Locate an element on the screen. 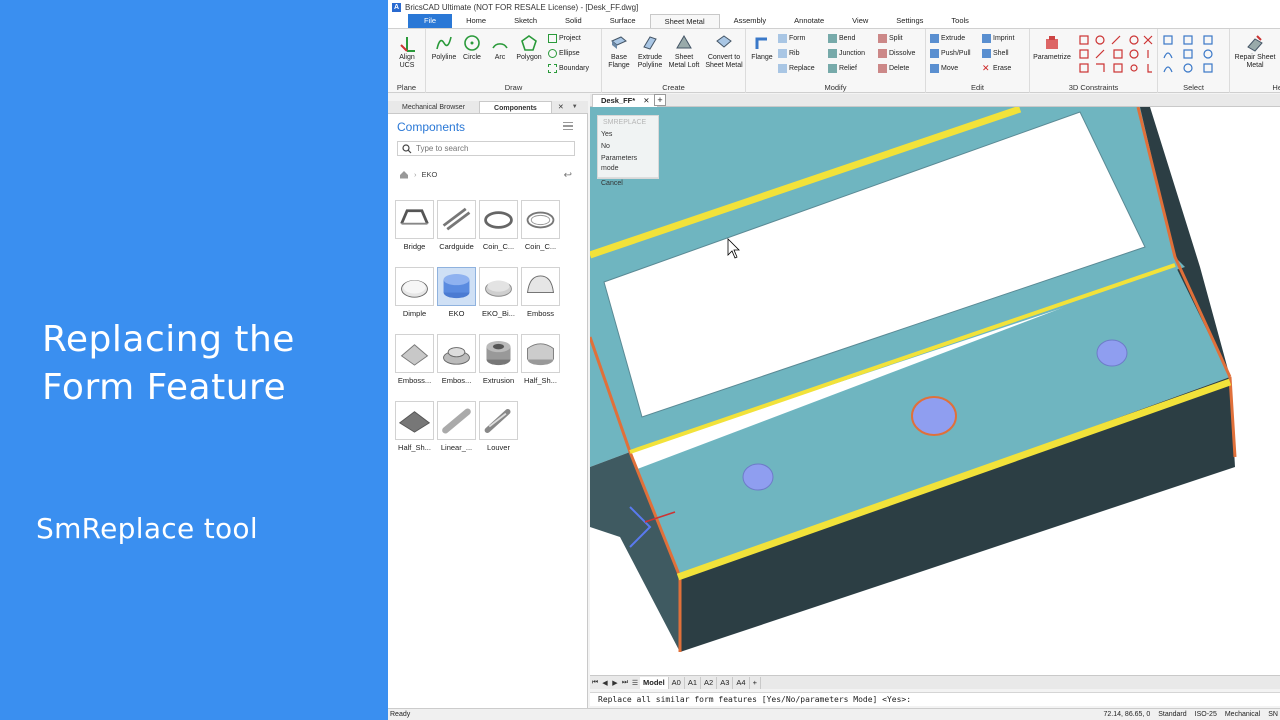 The image size is (1280, 720). first-layout-icon: ⏮ is located at coordinates (595, 683).